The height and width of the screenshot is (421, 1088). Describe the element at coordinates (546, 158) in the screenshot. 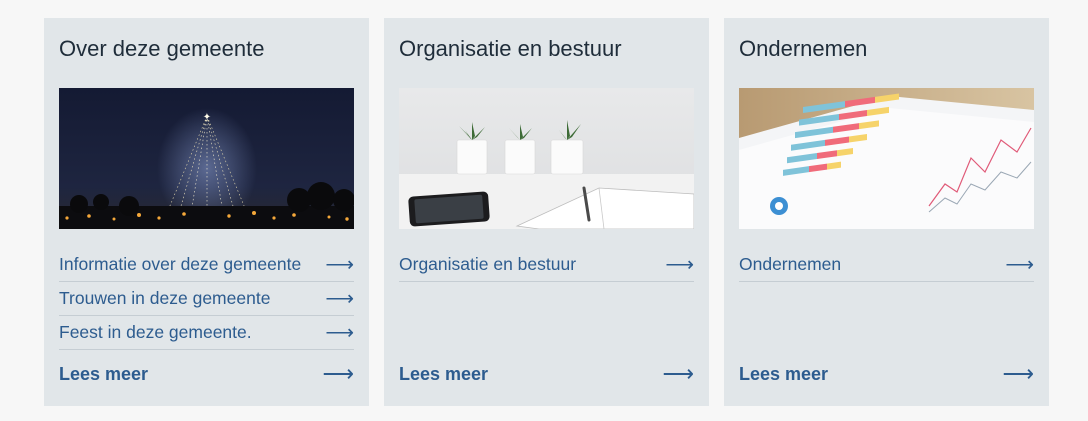

I see `card-image-desk-plants` at that location.